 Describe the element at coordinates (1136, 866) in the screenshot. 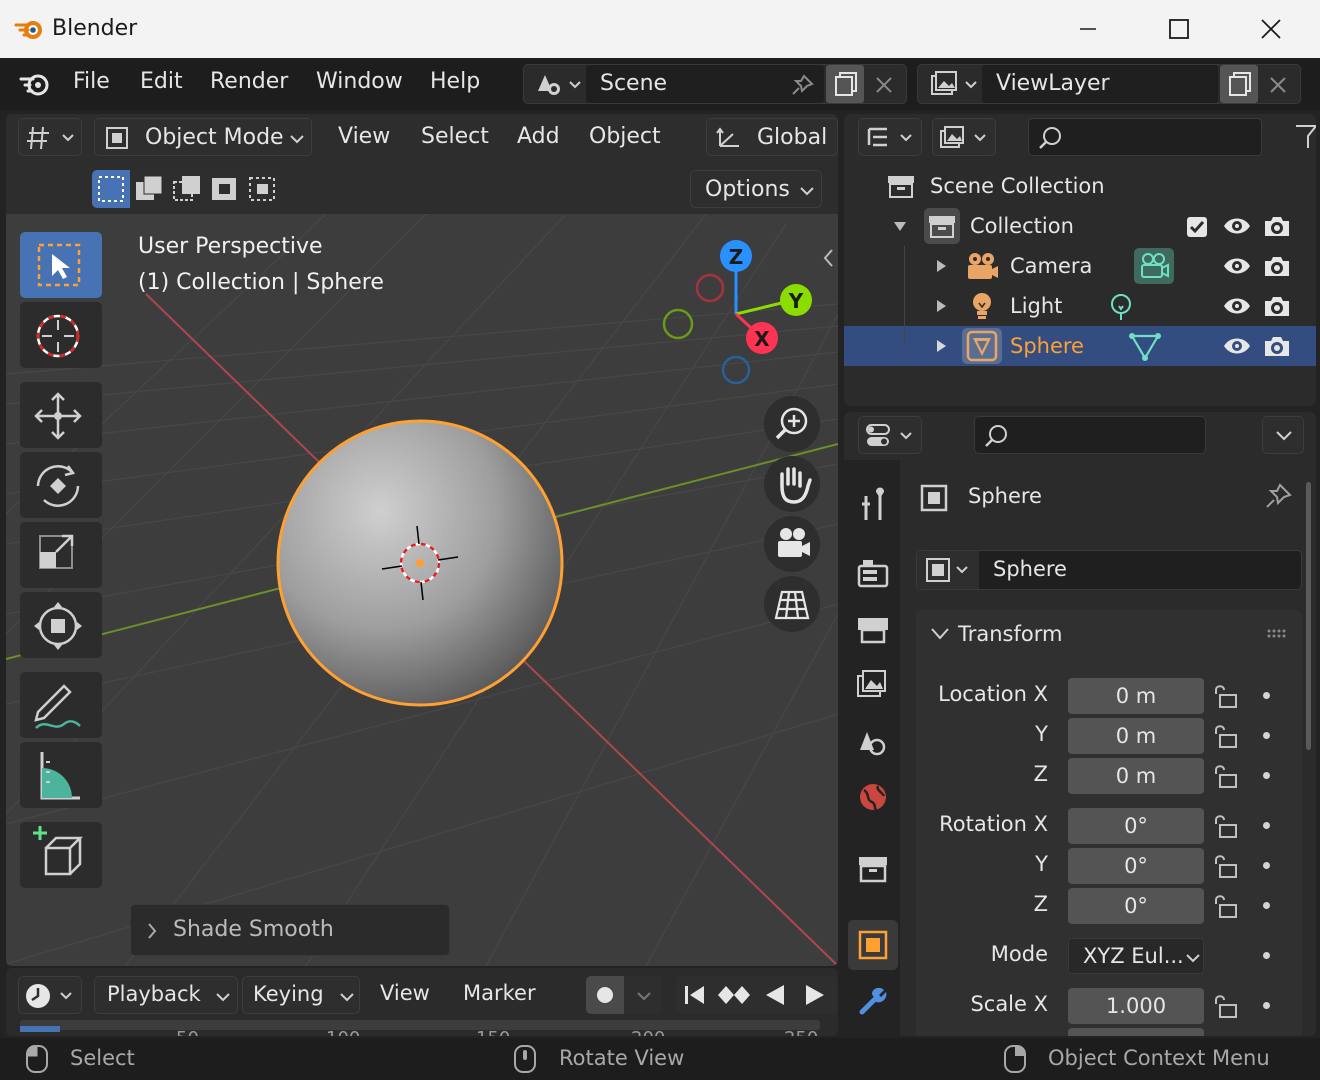

I see `rotation-y-field: 0°` at that location.